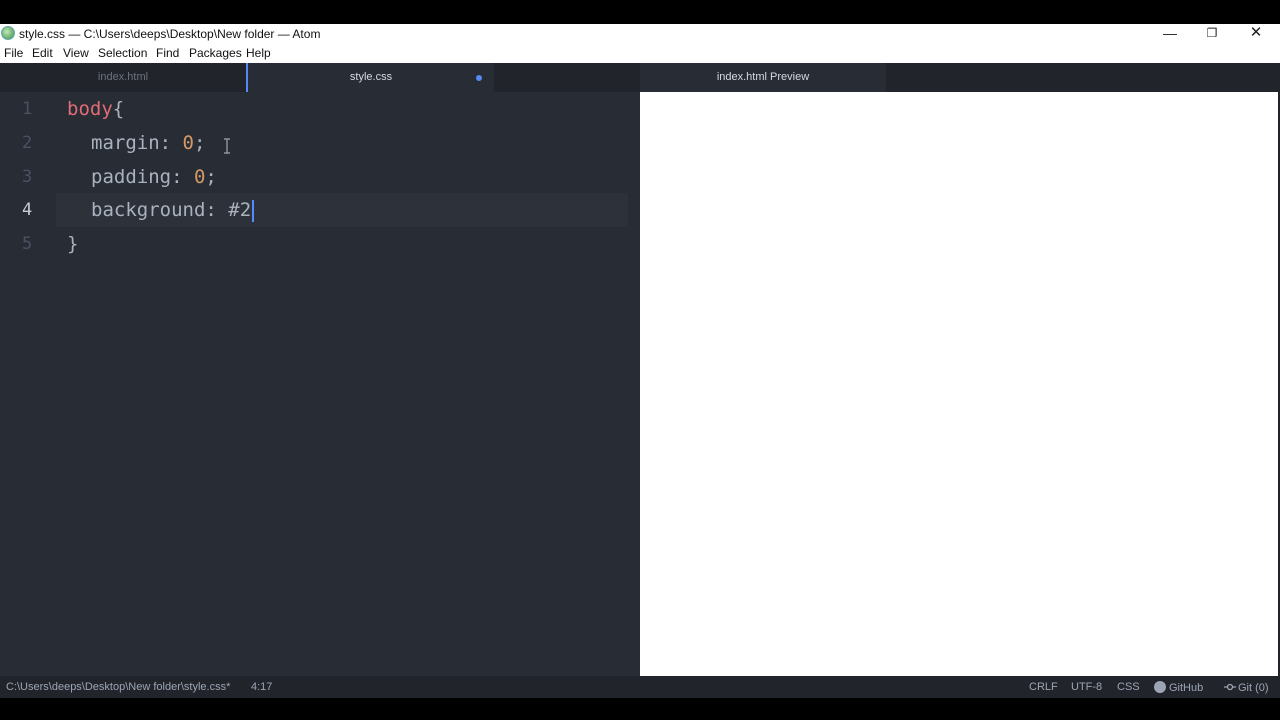 Image resolution: width=1280 pixels, height=720 pixels. What do you see at coordinates (227, 146) in the screenshot?
I see `ibeam-cursor-icon` at bounding box center [227, 146].